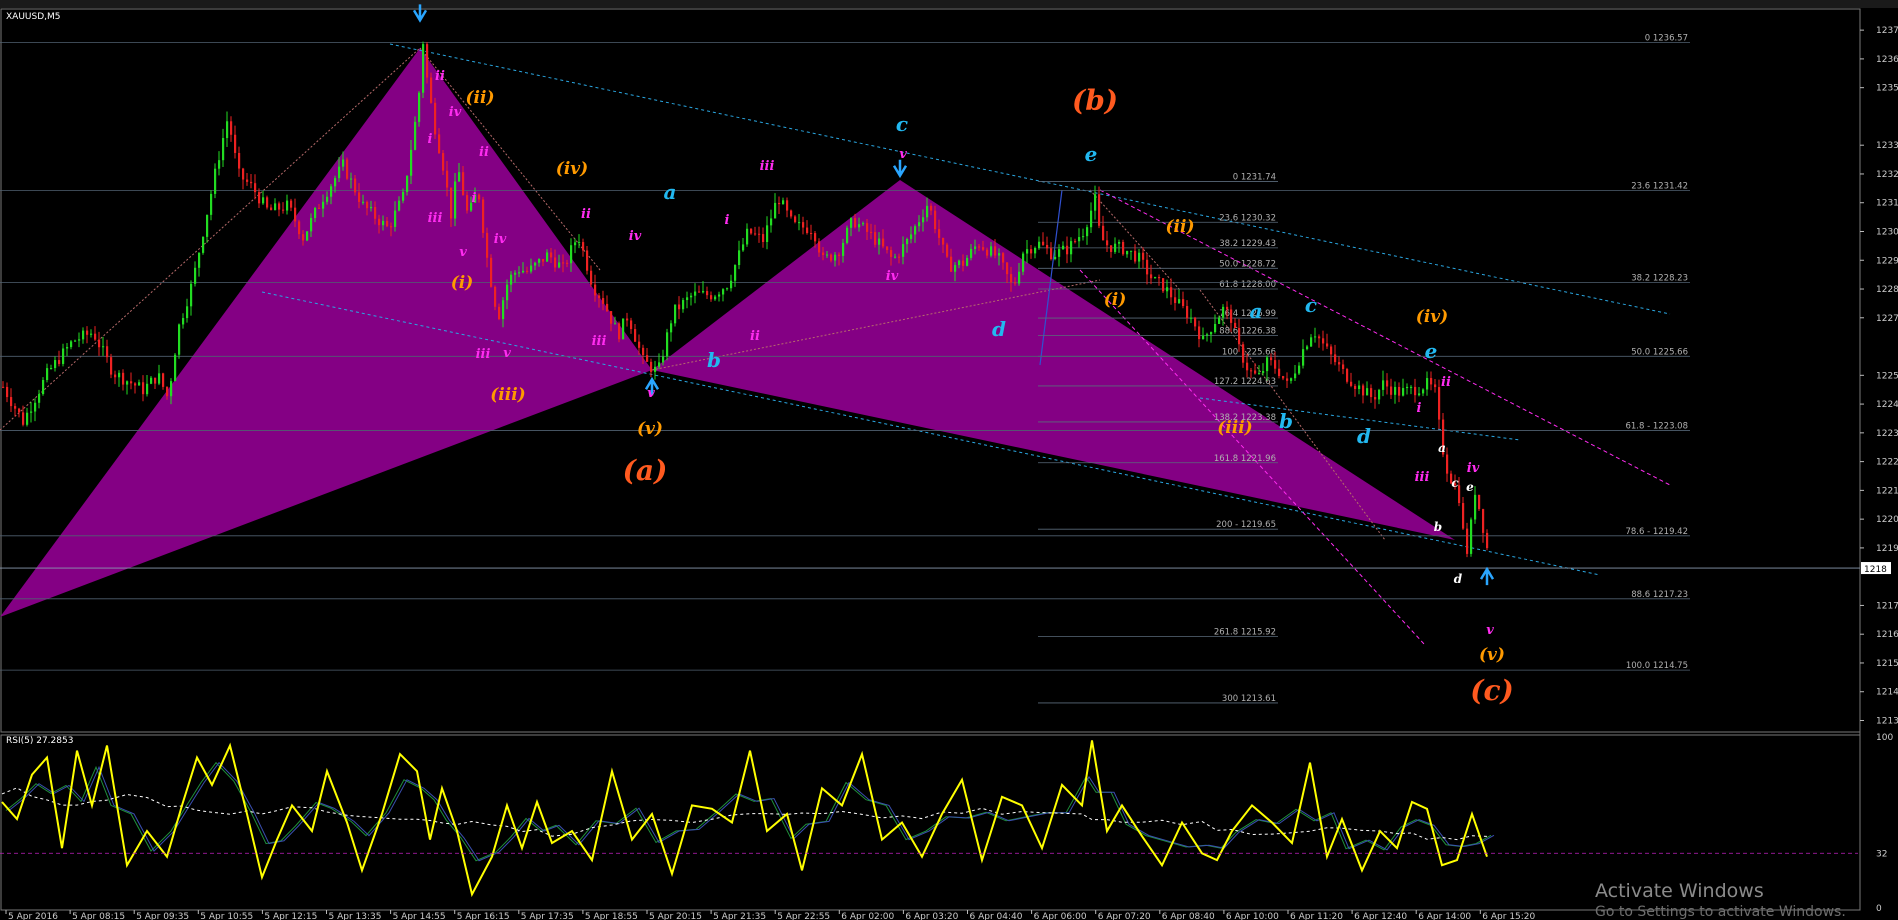 This screenshot has height=920, width=1898. What do you see at coordinates (1679, 891) in the screenshot?
I see `activation-watermark: Activate Windows` at bounding box center [1679, 891].